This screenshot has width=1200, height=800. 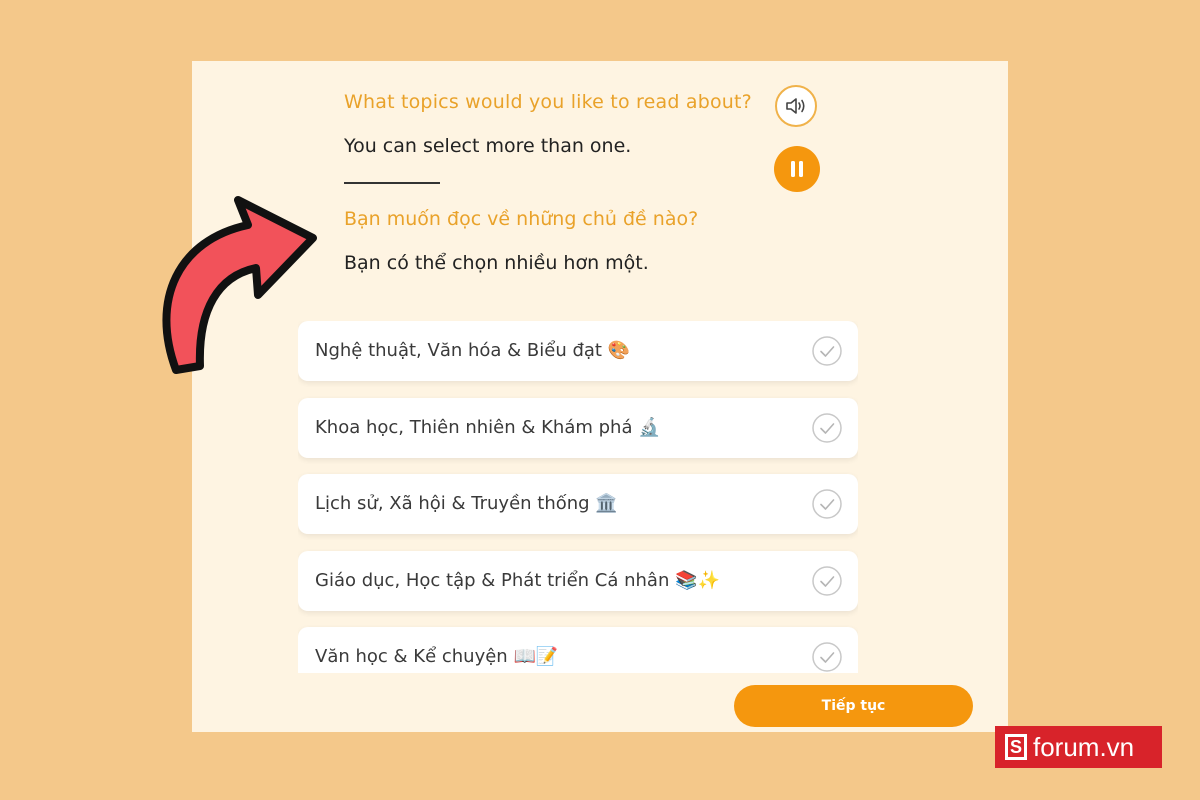 What do you see at coordinates (488, 427) in the screenshot?
I see `topic-label: Khoa học, Thiên nhiên & Khám phá 🔬` at bounding box center [488, 427].